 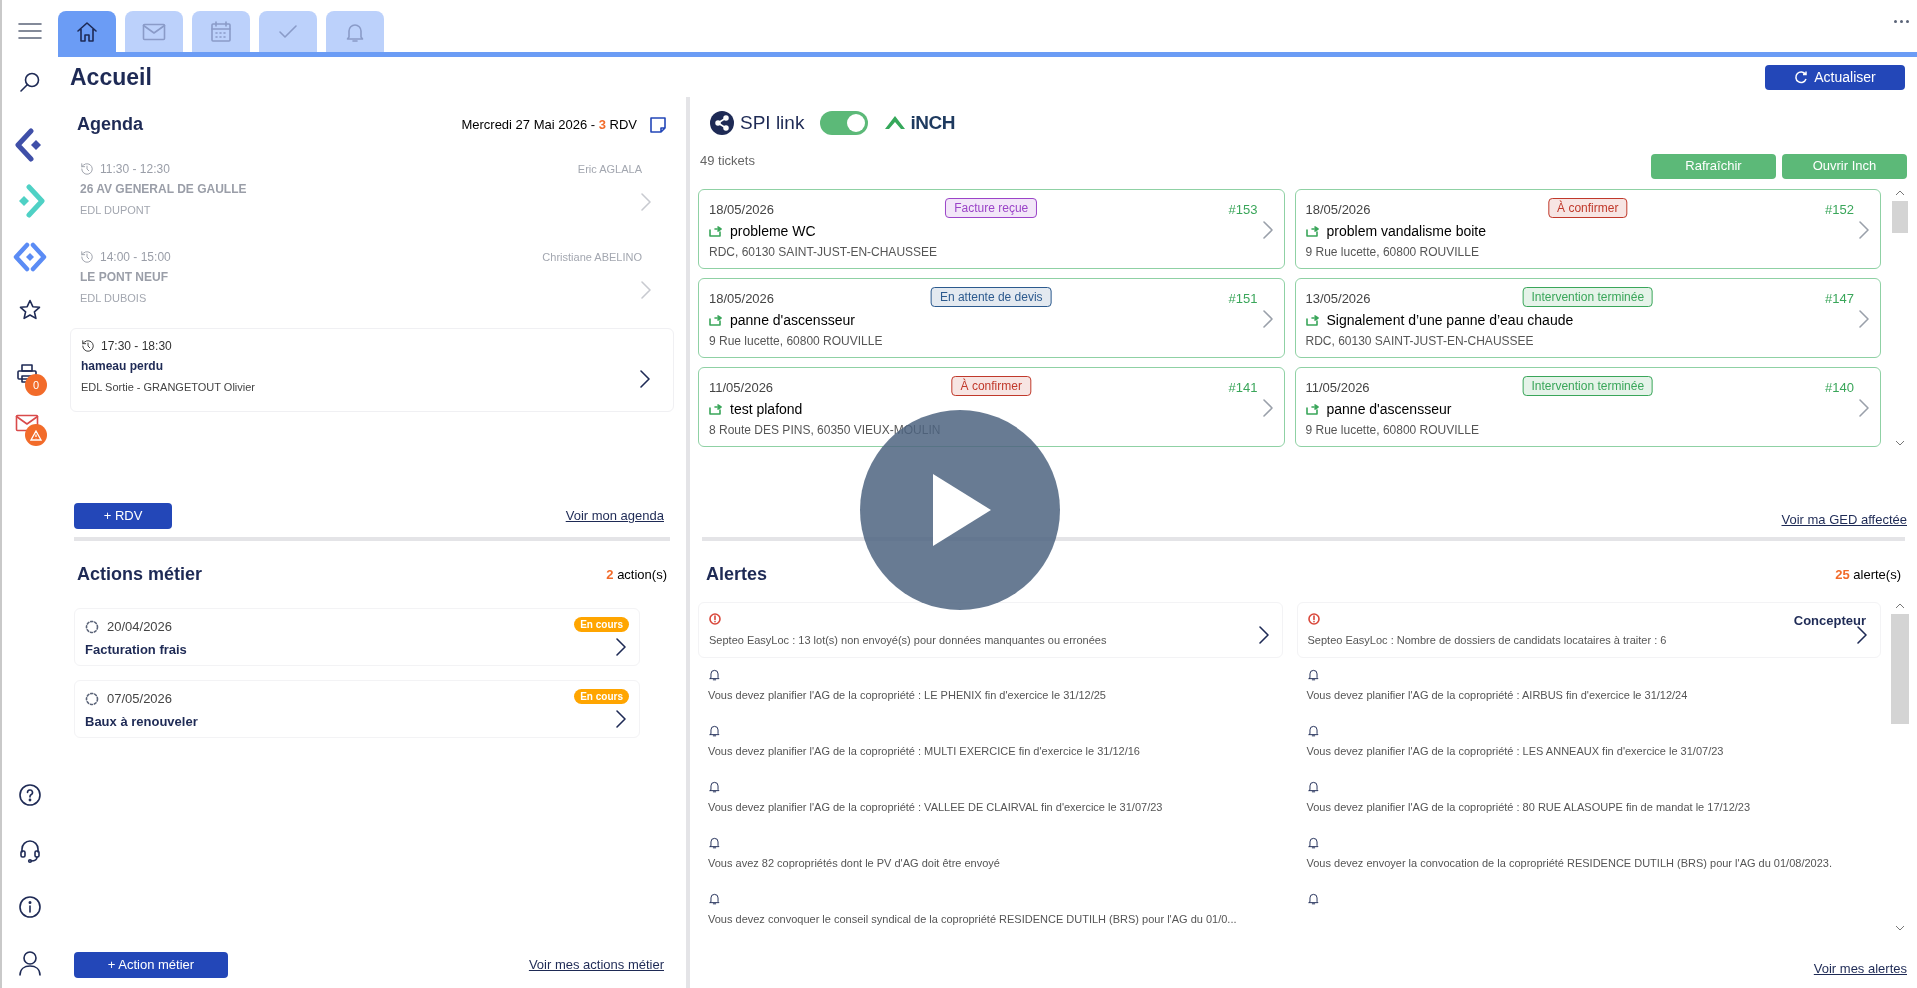 I want to click on alert-item: Vous devez planifier l'AG de la copropriété : MULTI EXERCICE fin d'exercice le 31/12/16, so click(x=990, y=742).